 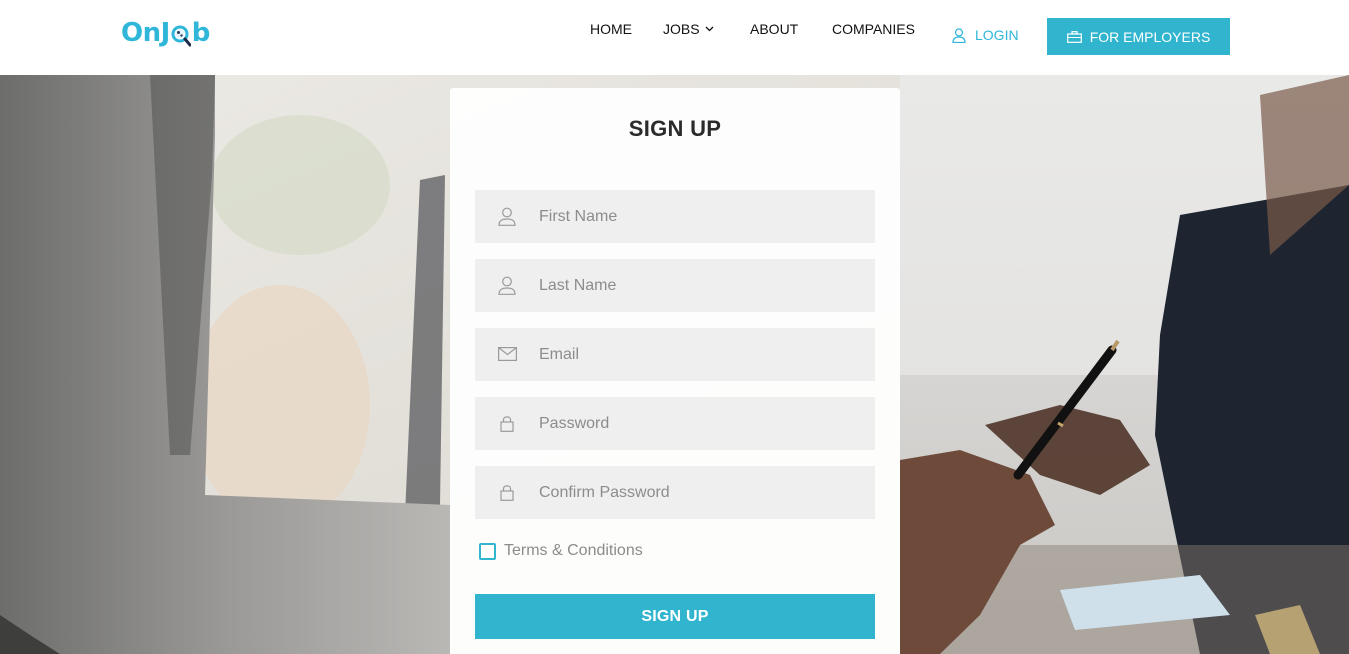 I want to click on logo-text-right: b, so click(x=201, y=33).